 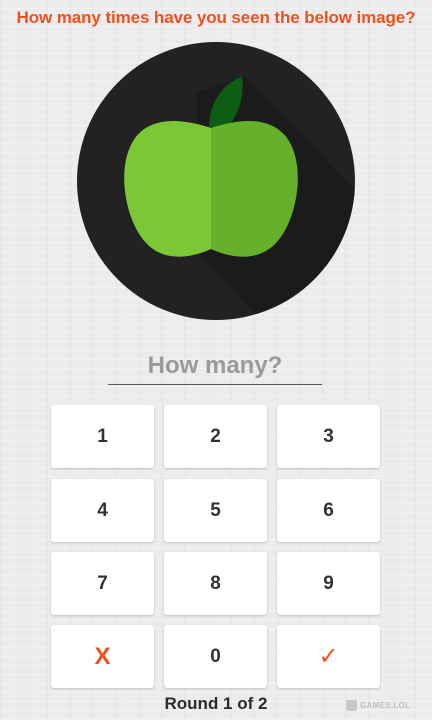 What do you see at coordinates (215, 367) in the screenshot?
I see `answer-field: How many?` at bounding box center [215, 367].